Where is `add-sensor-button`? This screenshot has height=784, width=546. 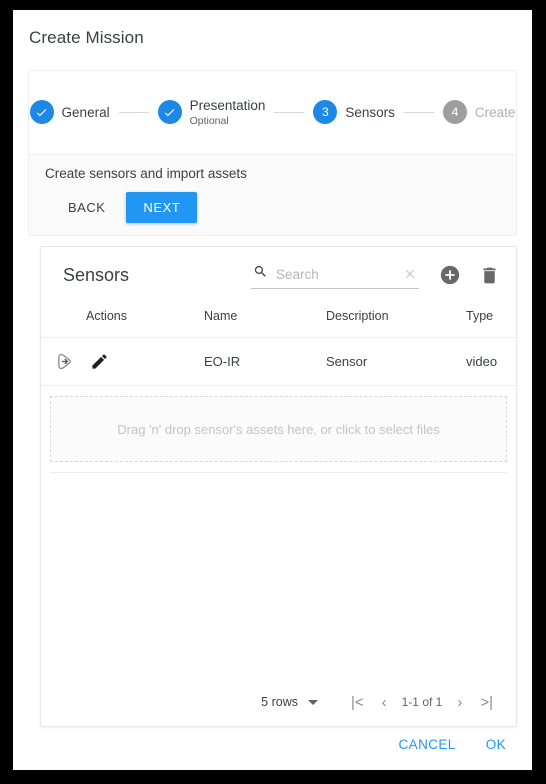
add-sensor-button is located at coordinates (450, 275).